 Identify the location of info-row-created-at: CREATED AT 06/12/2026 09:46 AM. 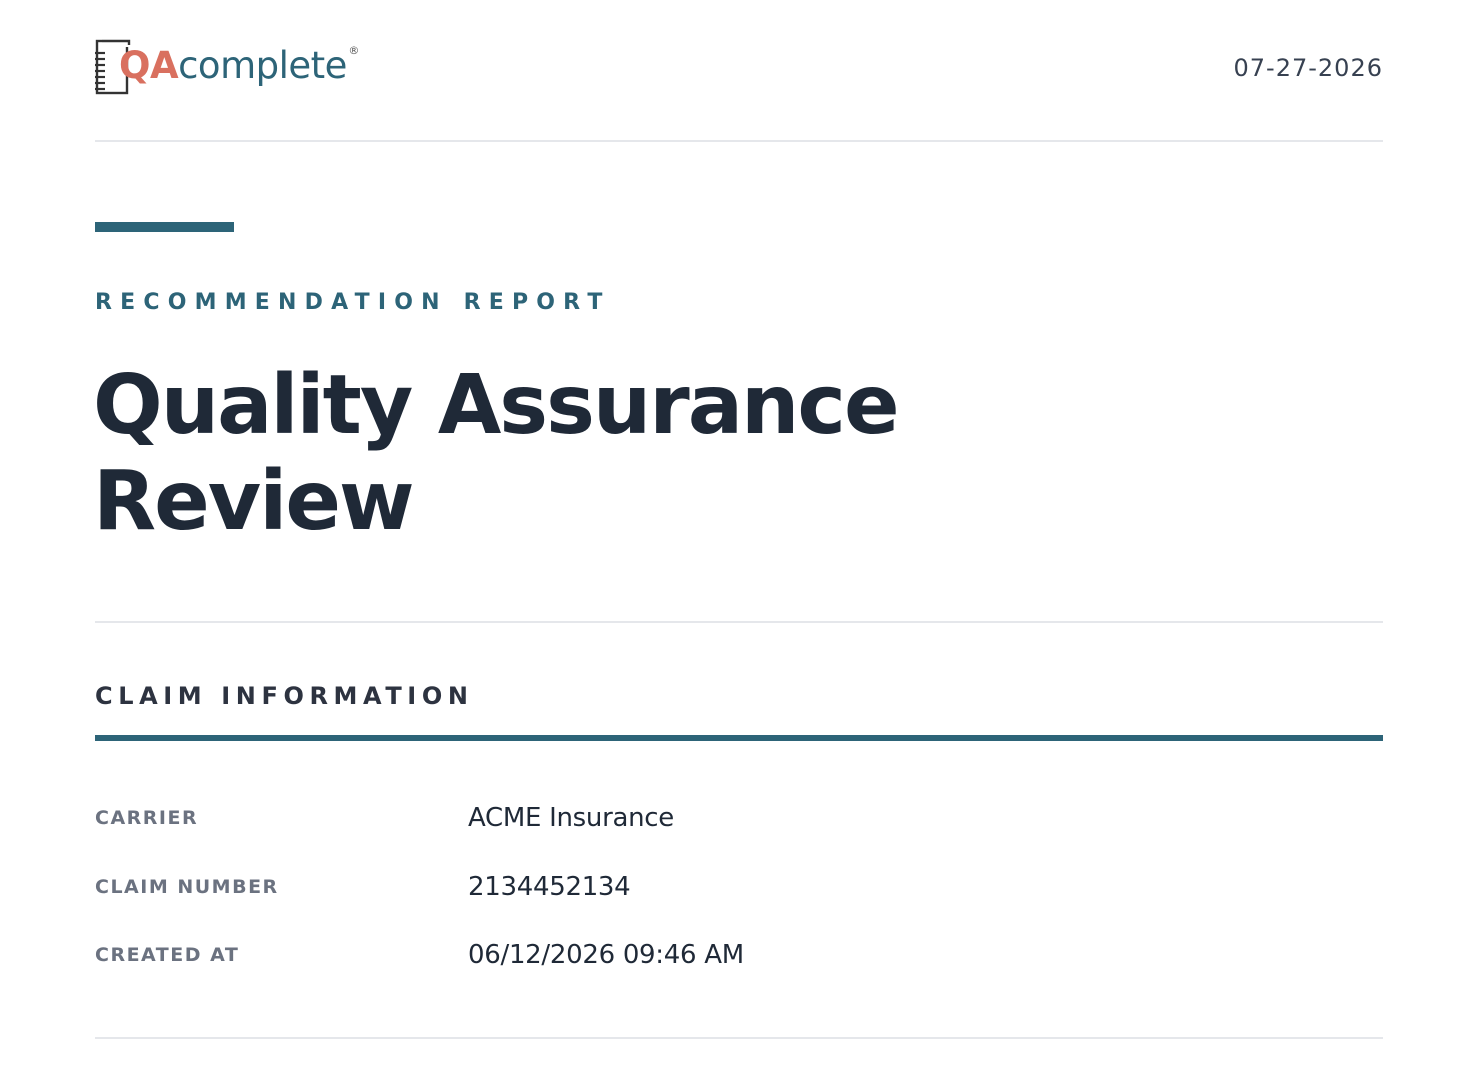
(739, 955).